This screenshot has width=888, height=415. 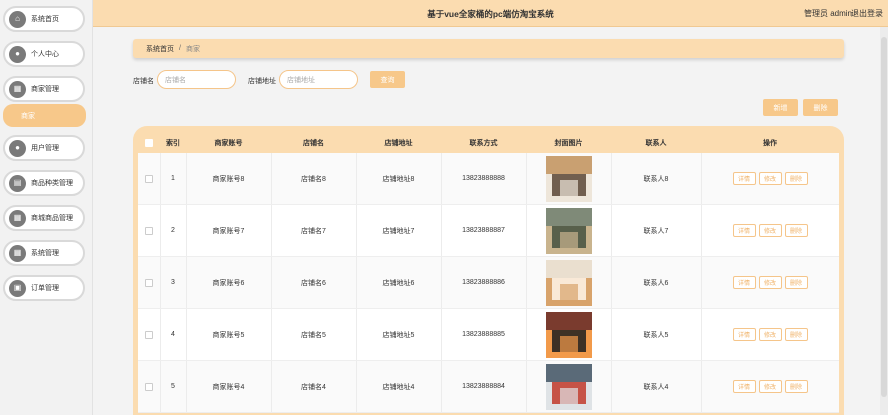 I want to click on cell-shop: 店铺名8, so click(x=313, y=179).